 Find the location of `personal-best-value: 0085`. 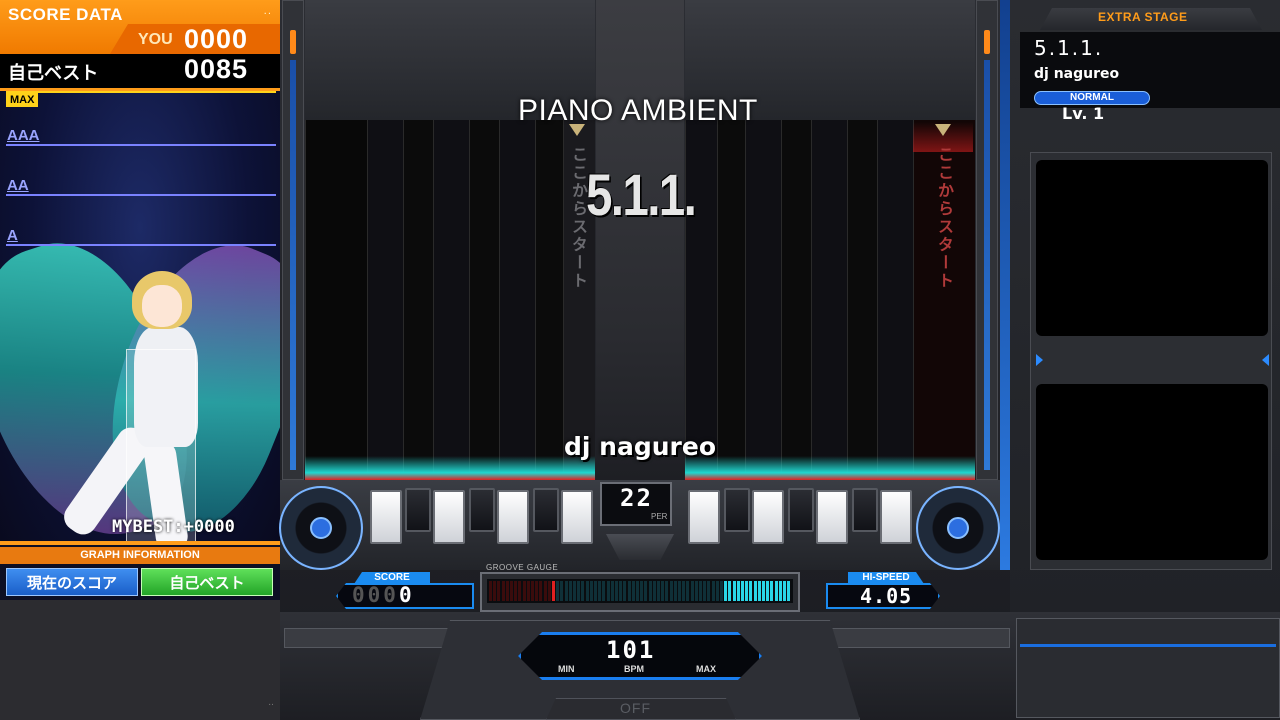

personal-best-value: 0085 is located at coordinates (216, 69).